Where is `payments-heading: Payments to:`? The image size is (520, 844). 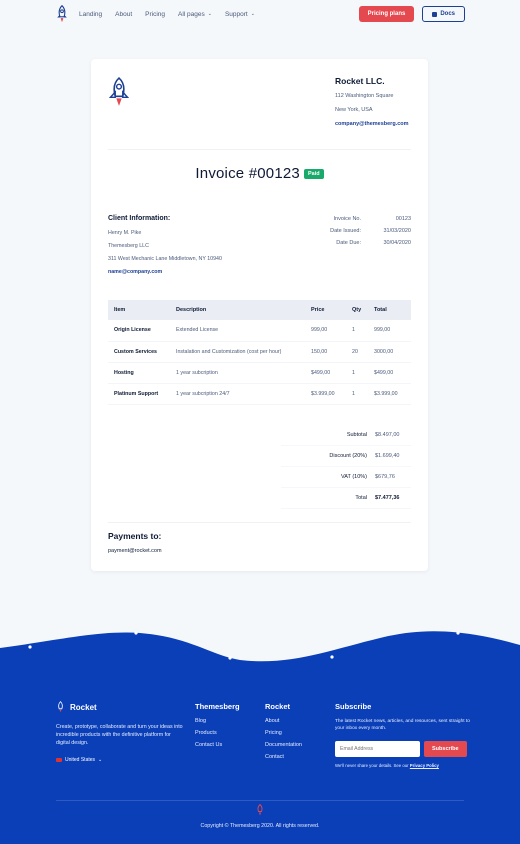 payments-heading: Payments to: is located at coordinates (135, 536).